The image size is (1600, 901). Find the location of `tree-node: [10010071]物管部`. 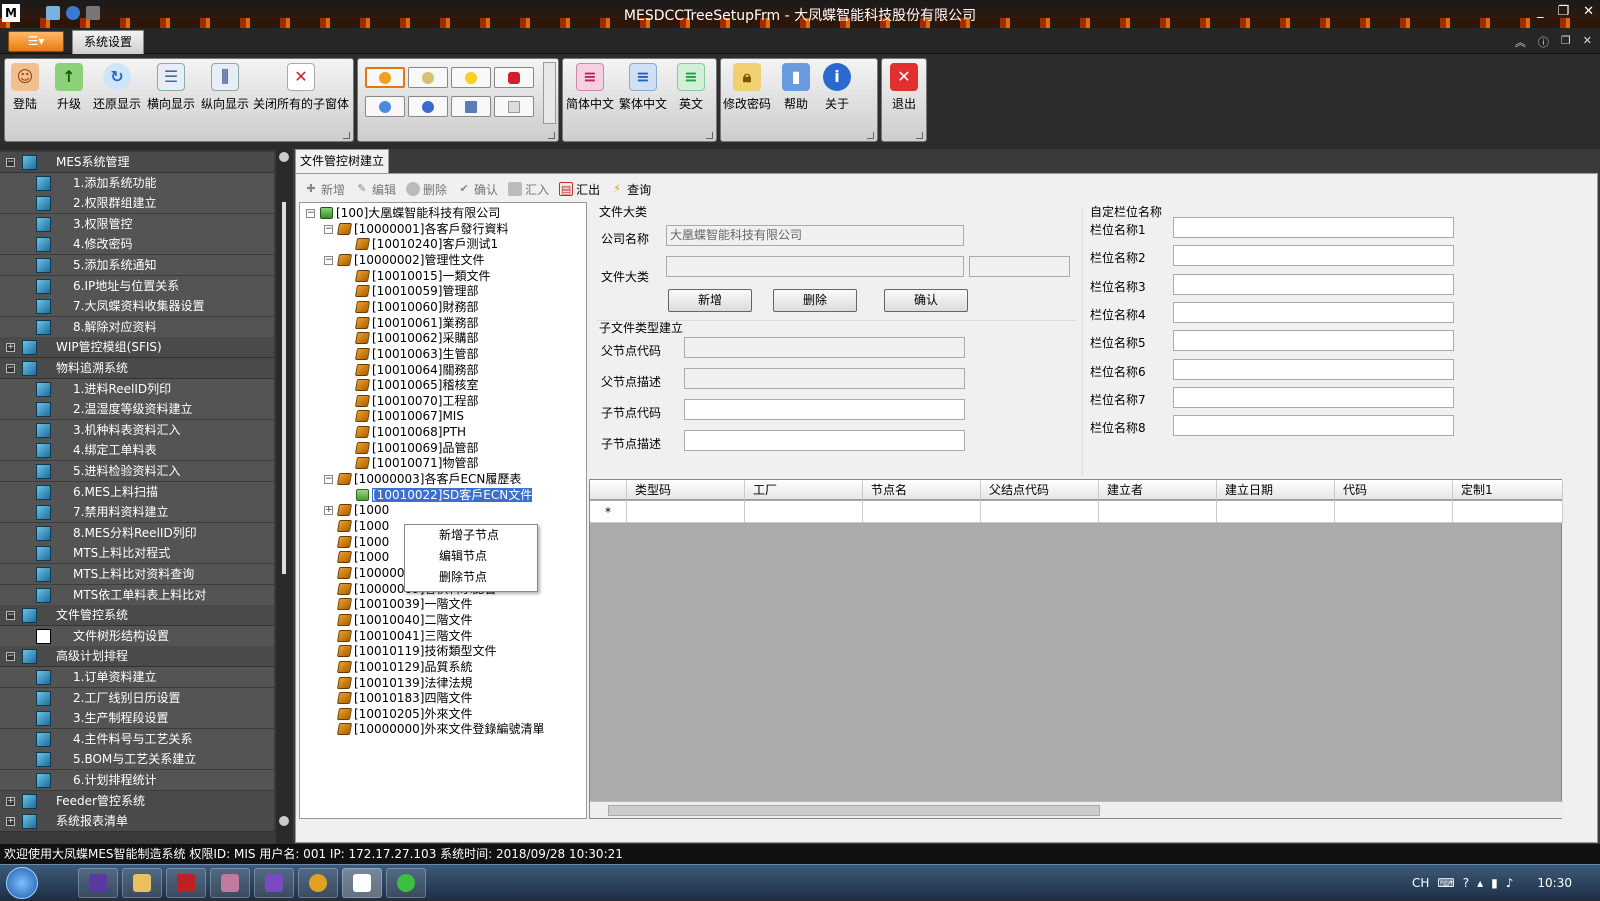

tree-node: [10010071]物管部 is located at coordinates (416, 463).